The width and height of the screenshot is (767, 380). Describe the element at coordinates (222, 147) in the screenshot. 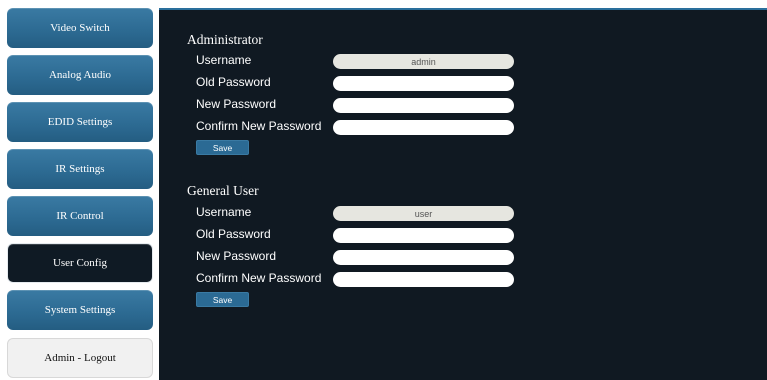

I see `admin-save-button: Save` at that location.